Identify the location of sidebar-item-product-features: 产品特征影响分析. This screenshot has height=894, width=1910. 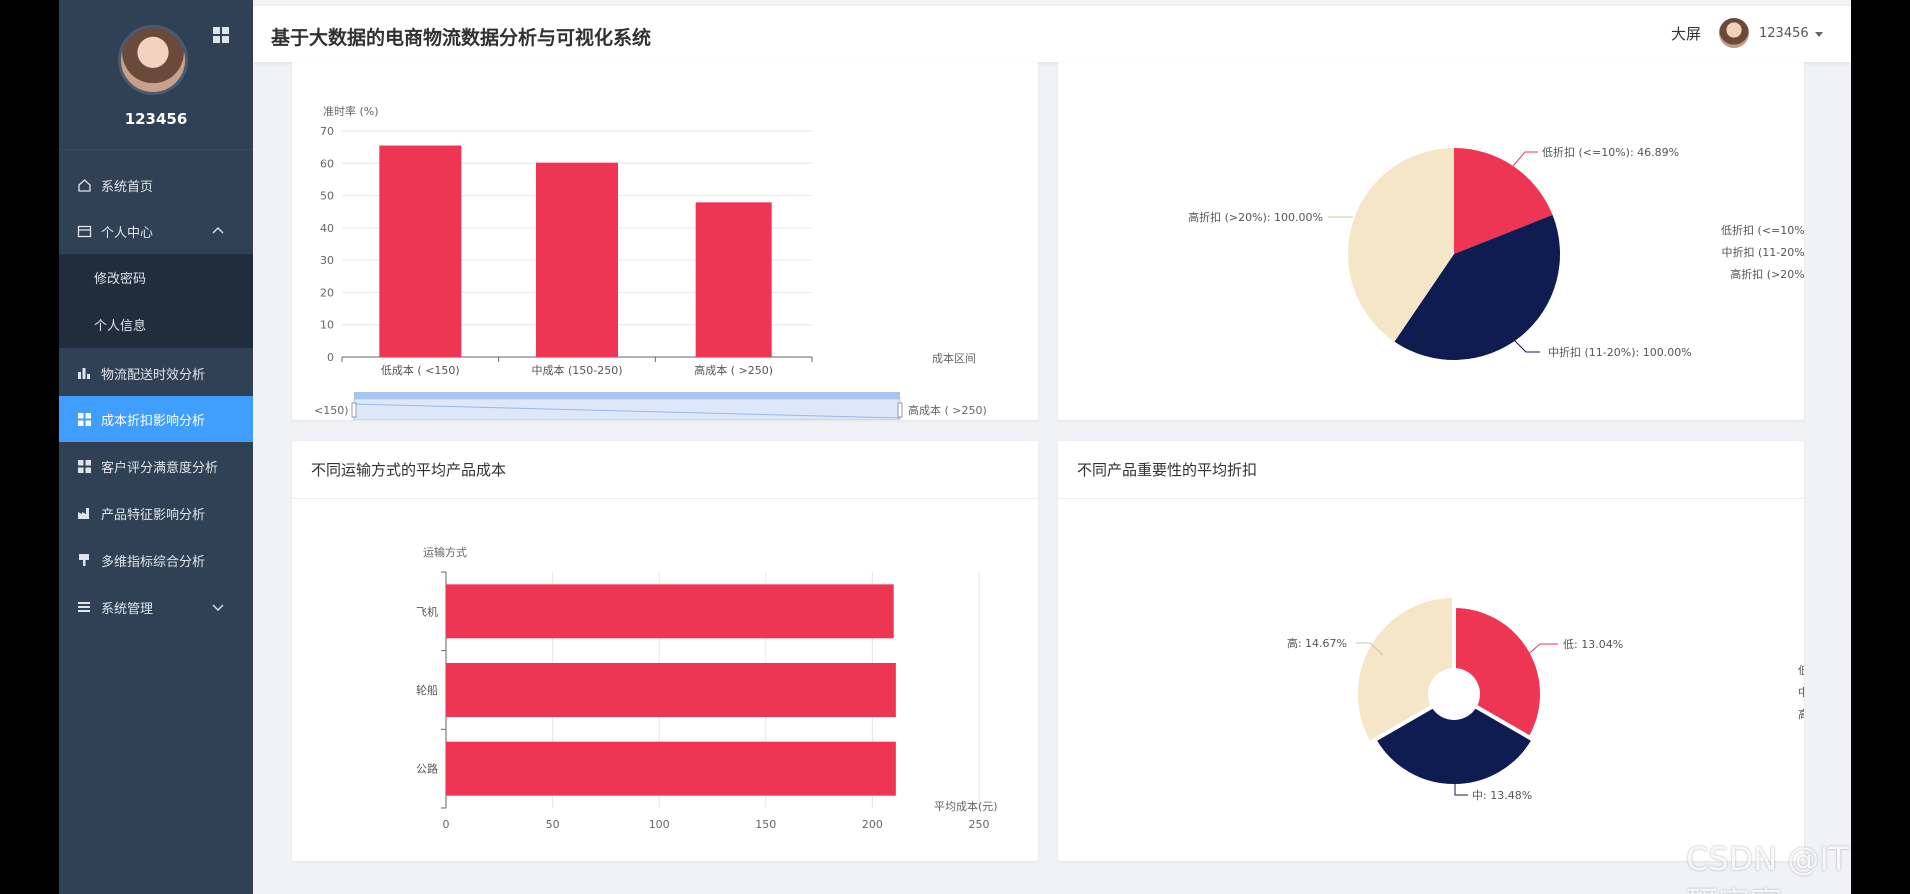
(156, 513).